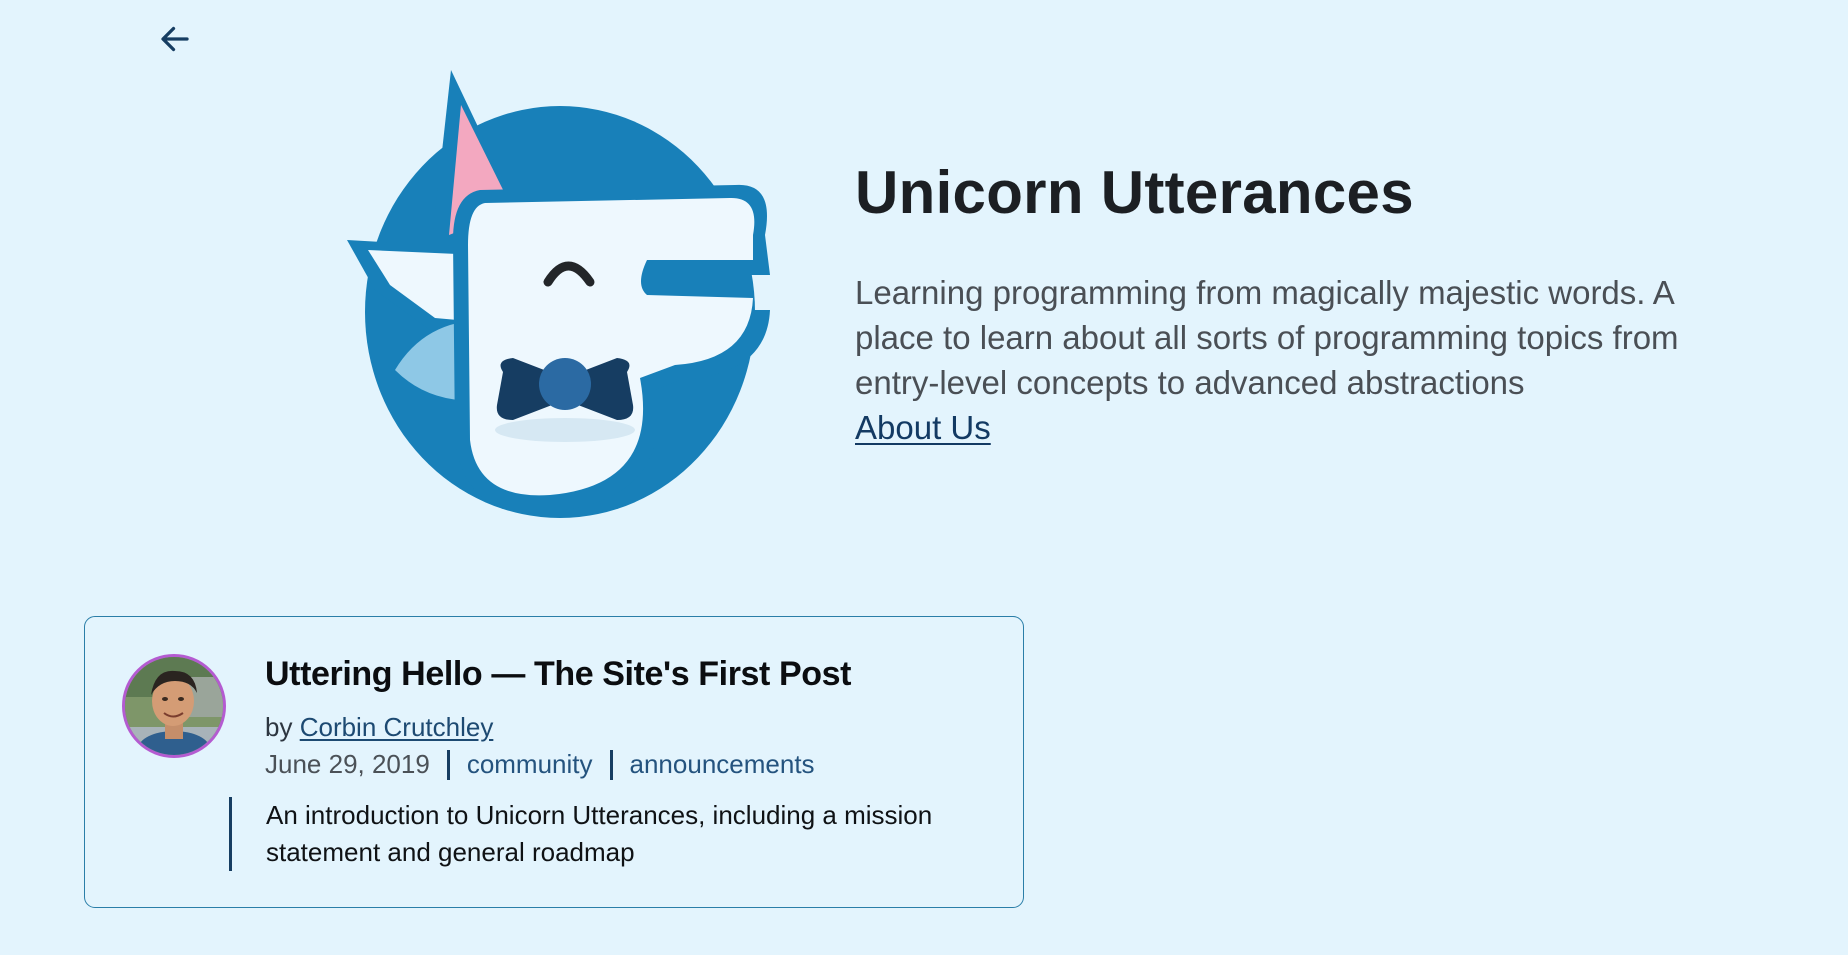 This screenshot has height=955, width=1848. I want to click on byline-prefix: by, so click(279, 727).